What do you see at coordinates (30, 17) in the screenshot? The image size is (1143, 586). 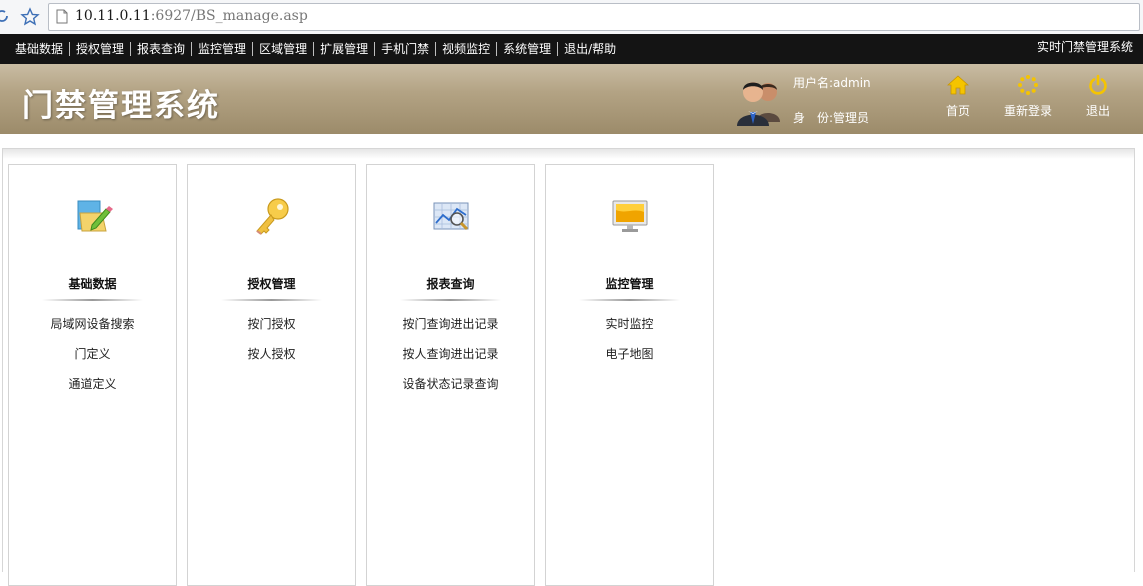 I see `bookmark-star-icon` at bounding box center [30, 17].